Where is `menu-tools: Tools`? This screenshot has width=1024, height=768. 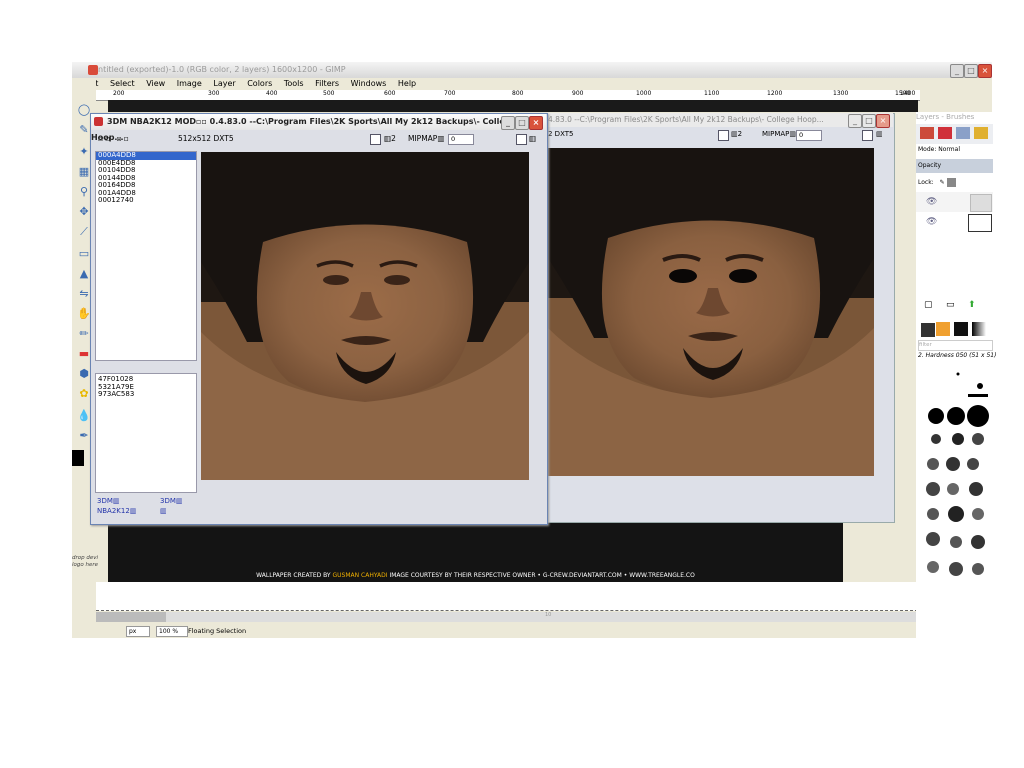 menu-tools: Tools is located at coordinates (294, 83).